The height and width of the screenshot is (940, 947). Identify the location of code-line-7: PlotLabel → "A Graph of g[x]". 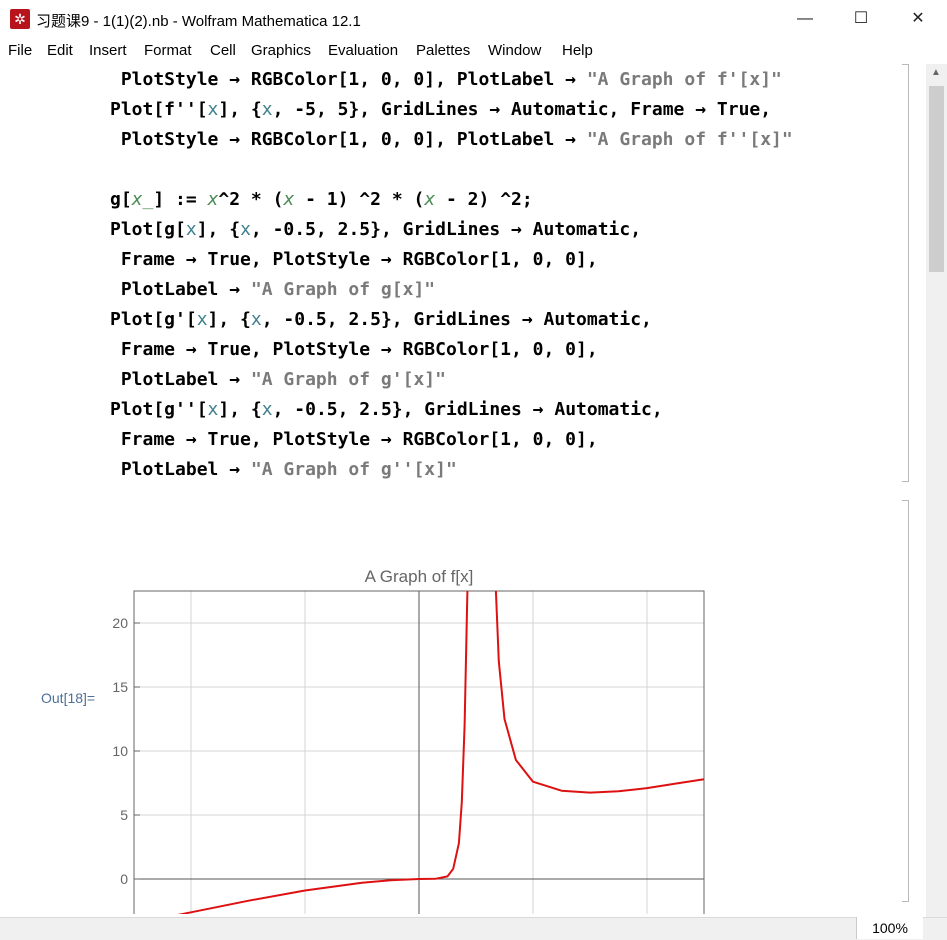
(272, 289).